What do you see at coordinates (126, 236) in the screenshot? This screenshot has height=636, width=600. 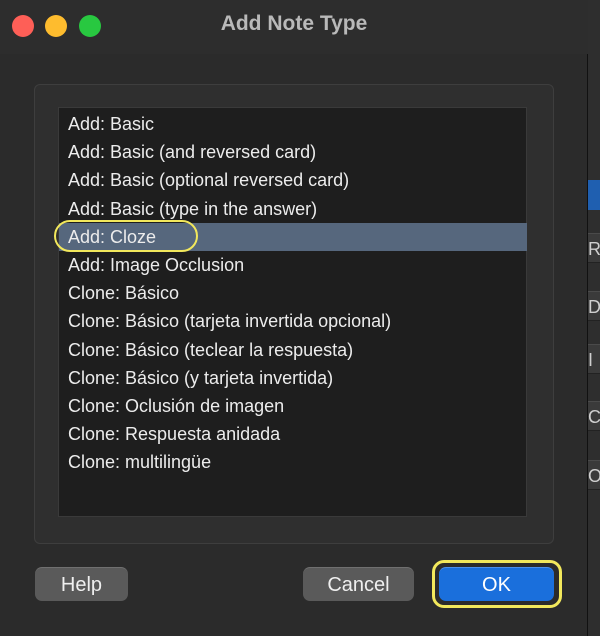 I see `annotation-highlight-cloze` at bounding box center [126, 236].